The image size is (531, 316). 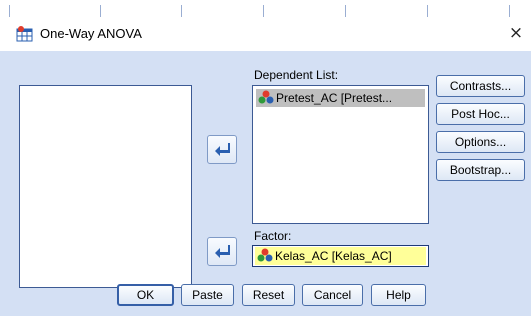 What do you see at coordinates (273, 236) in the screenshot?
I see `factor-label: Factor:` at bounding box center [273, 236].